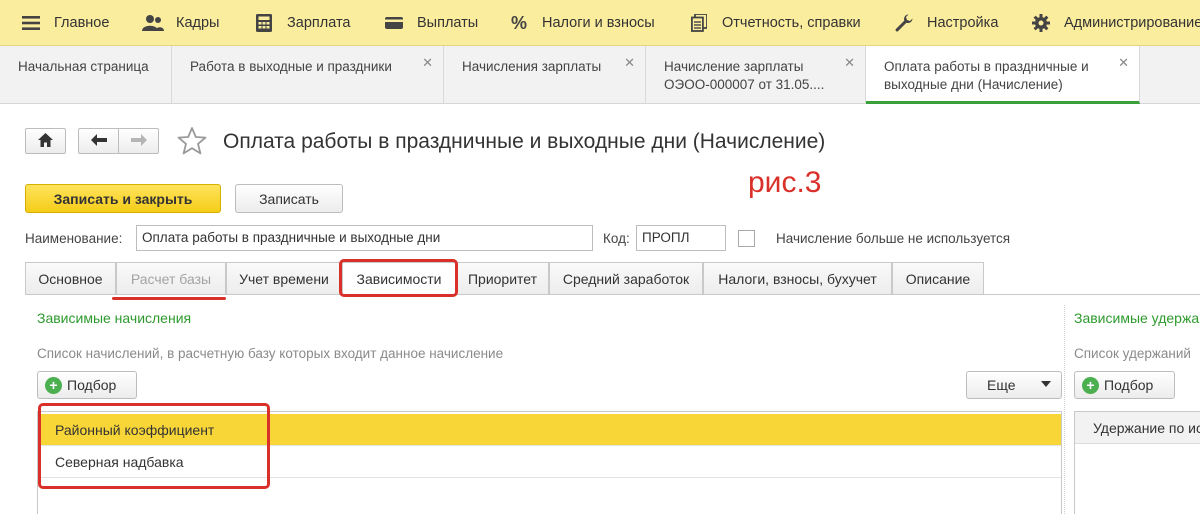 The height and width of the screenshot is (514, 1200). Describe the element at coordinates (1137, 462) in the screenshot. I see `deductions-table: Удержание по исполнительному` at that location.